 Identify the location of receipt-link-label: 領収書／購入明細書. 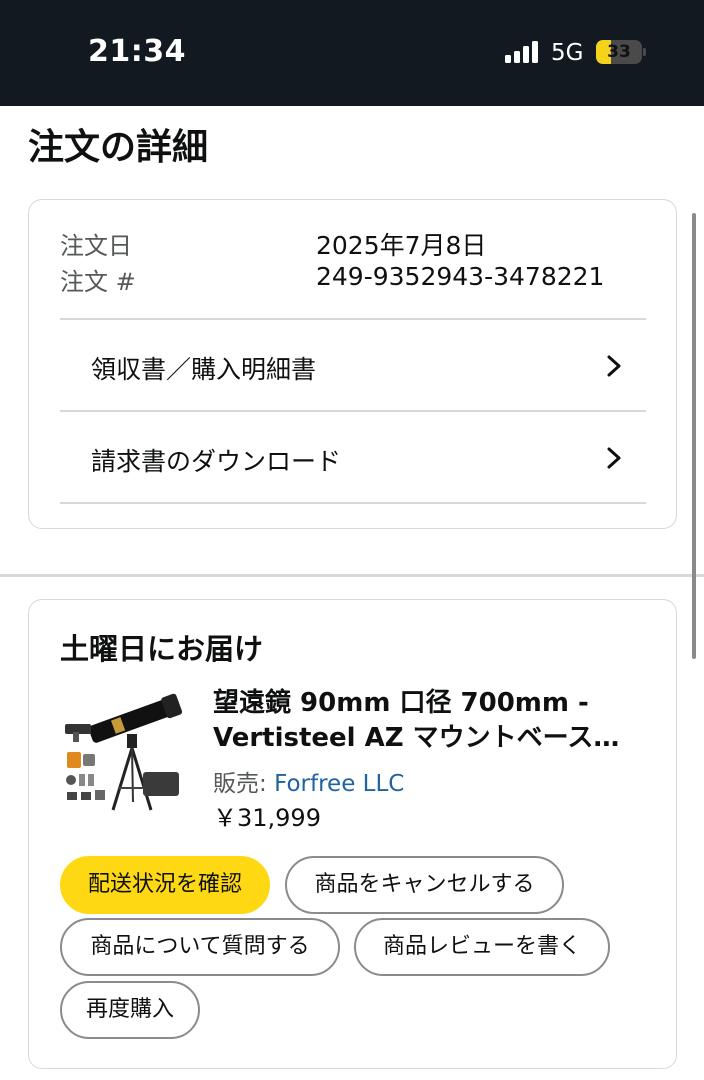
(204, 369).